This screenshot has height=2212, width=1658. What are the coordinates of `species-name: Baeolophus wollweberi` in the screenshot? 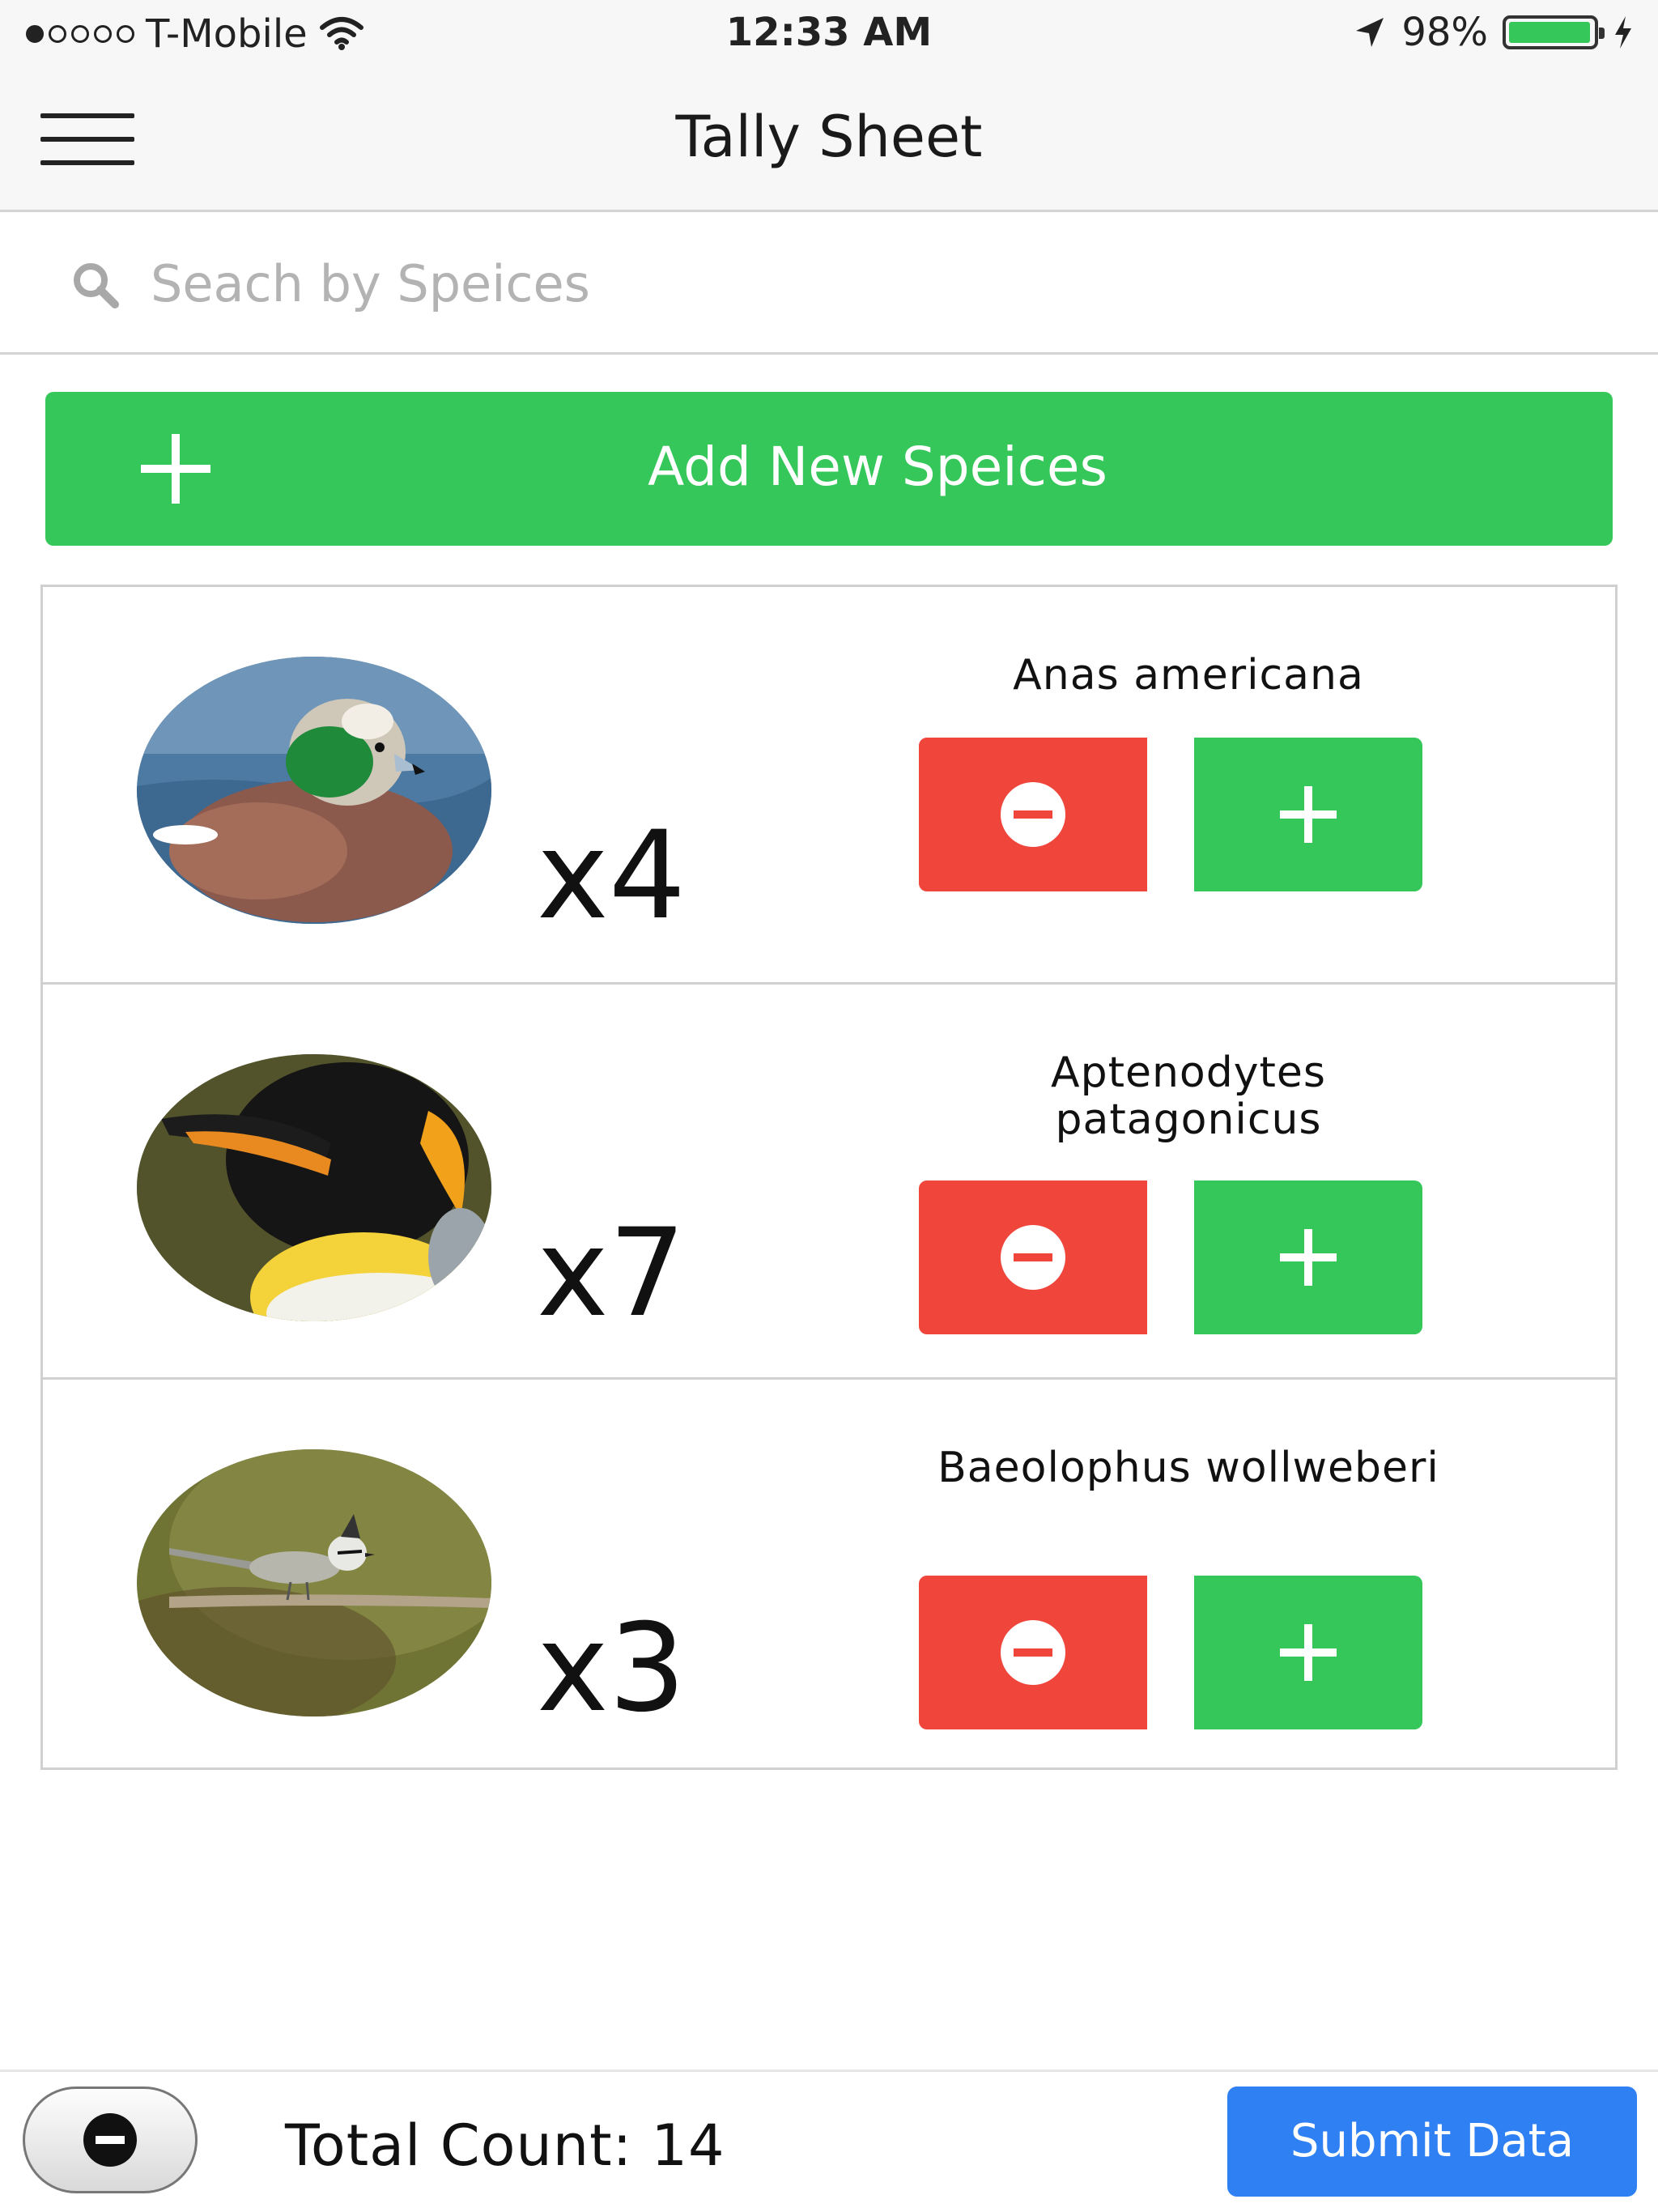 It's located at (1188, 1468).